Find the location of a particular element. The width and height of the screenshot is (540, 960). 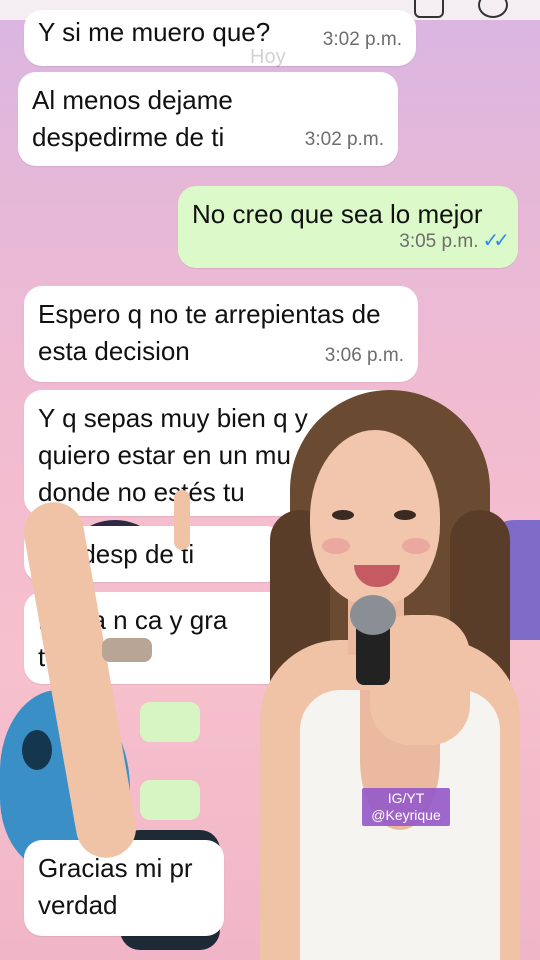

message-time: 3:05 p.m. ✓✓ is located at coordinates (454, 241).